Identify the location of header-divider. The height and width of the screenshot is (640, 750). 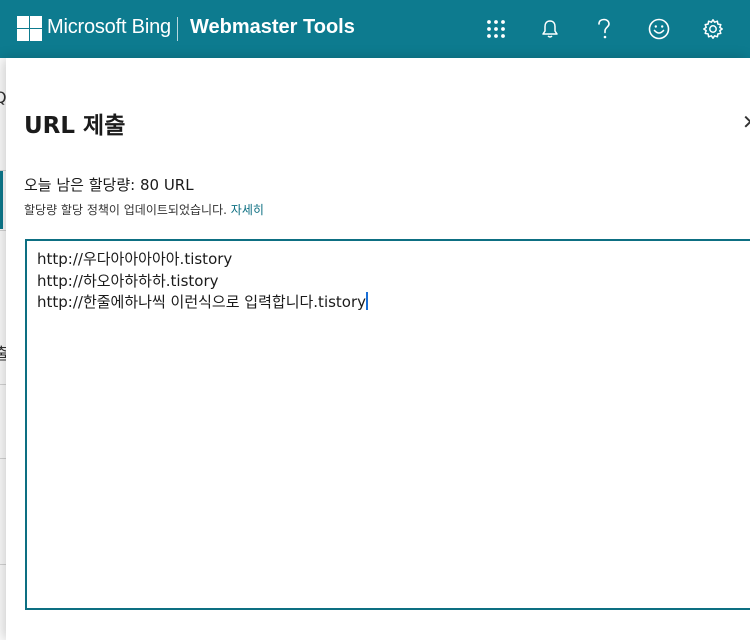
(177, 29).